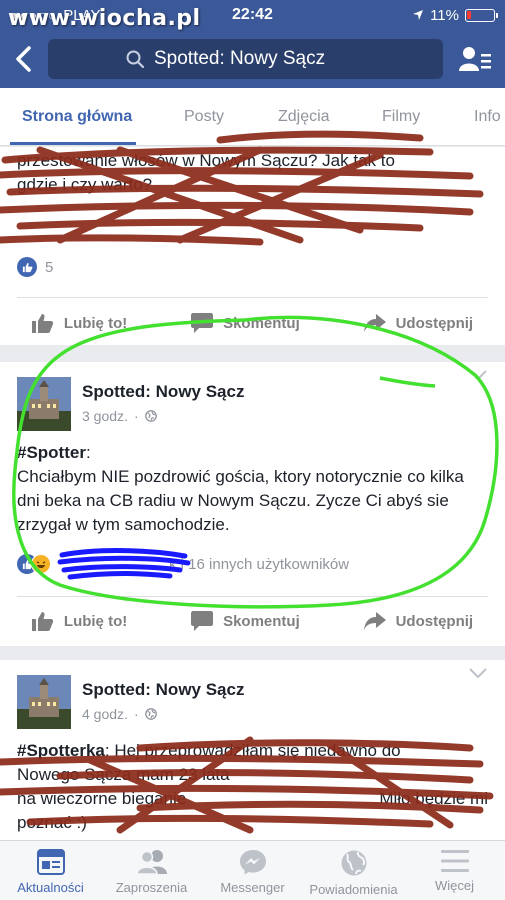 The image size is (505, 900). What do you see at coordinates (41, 564) in the screenshot?
I see `haha-reaction-icon` at bounding box center [41, 564].